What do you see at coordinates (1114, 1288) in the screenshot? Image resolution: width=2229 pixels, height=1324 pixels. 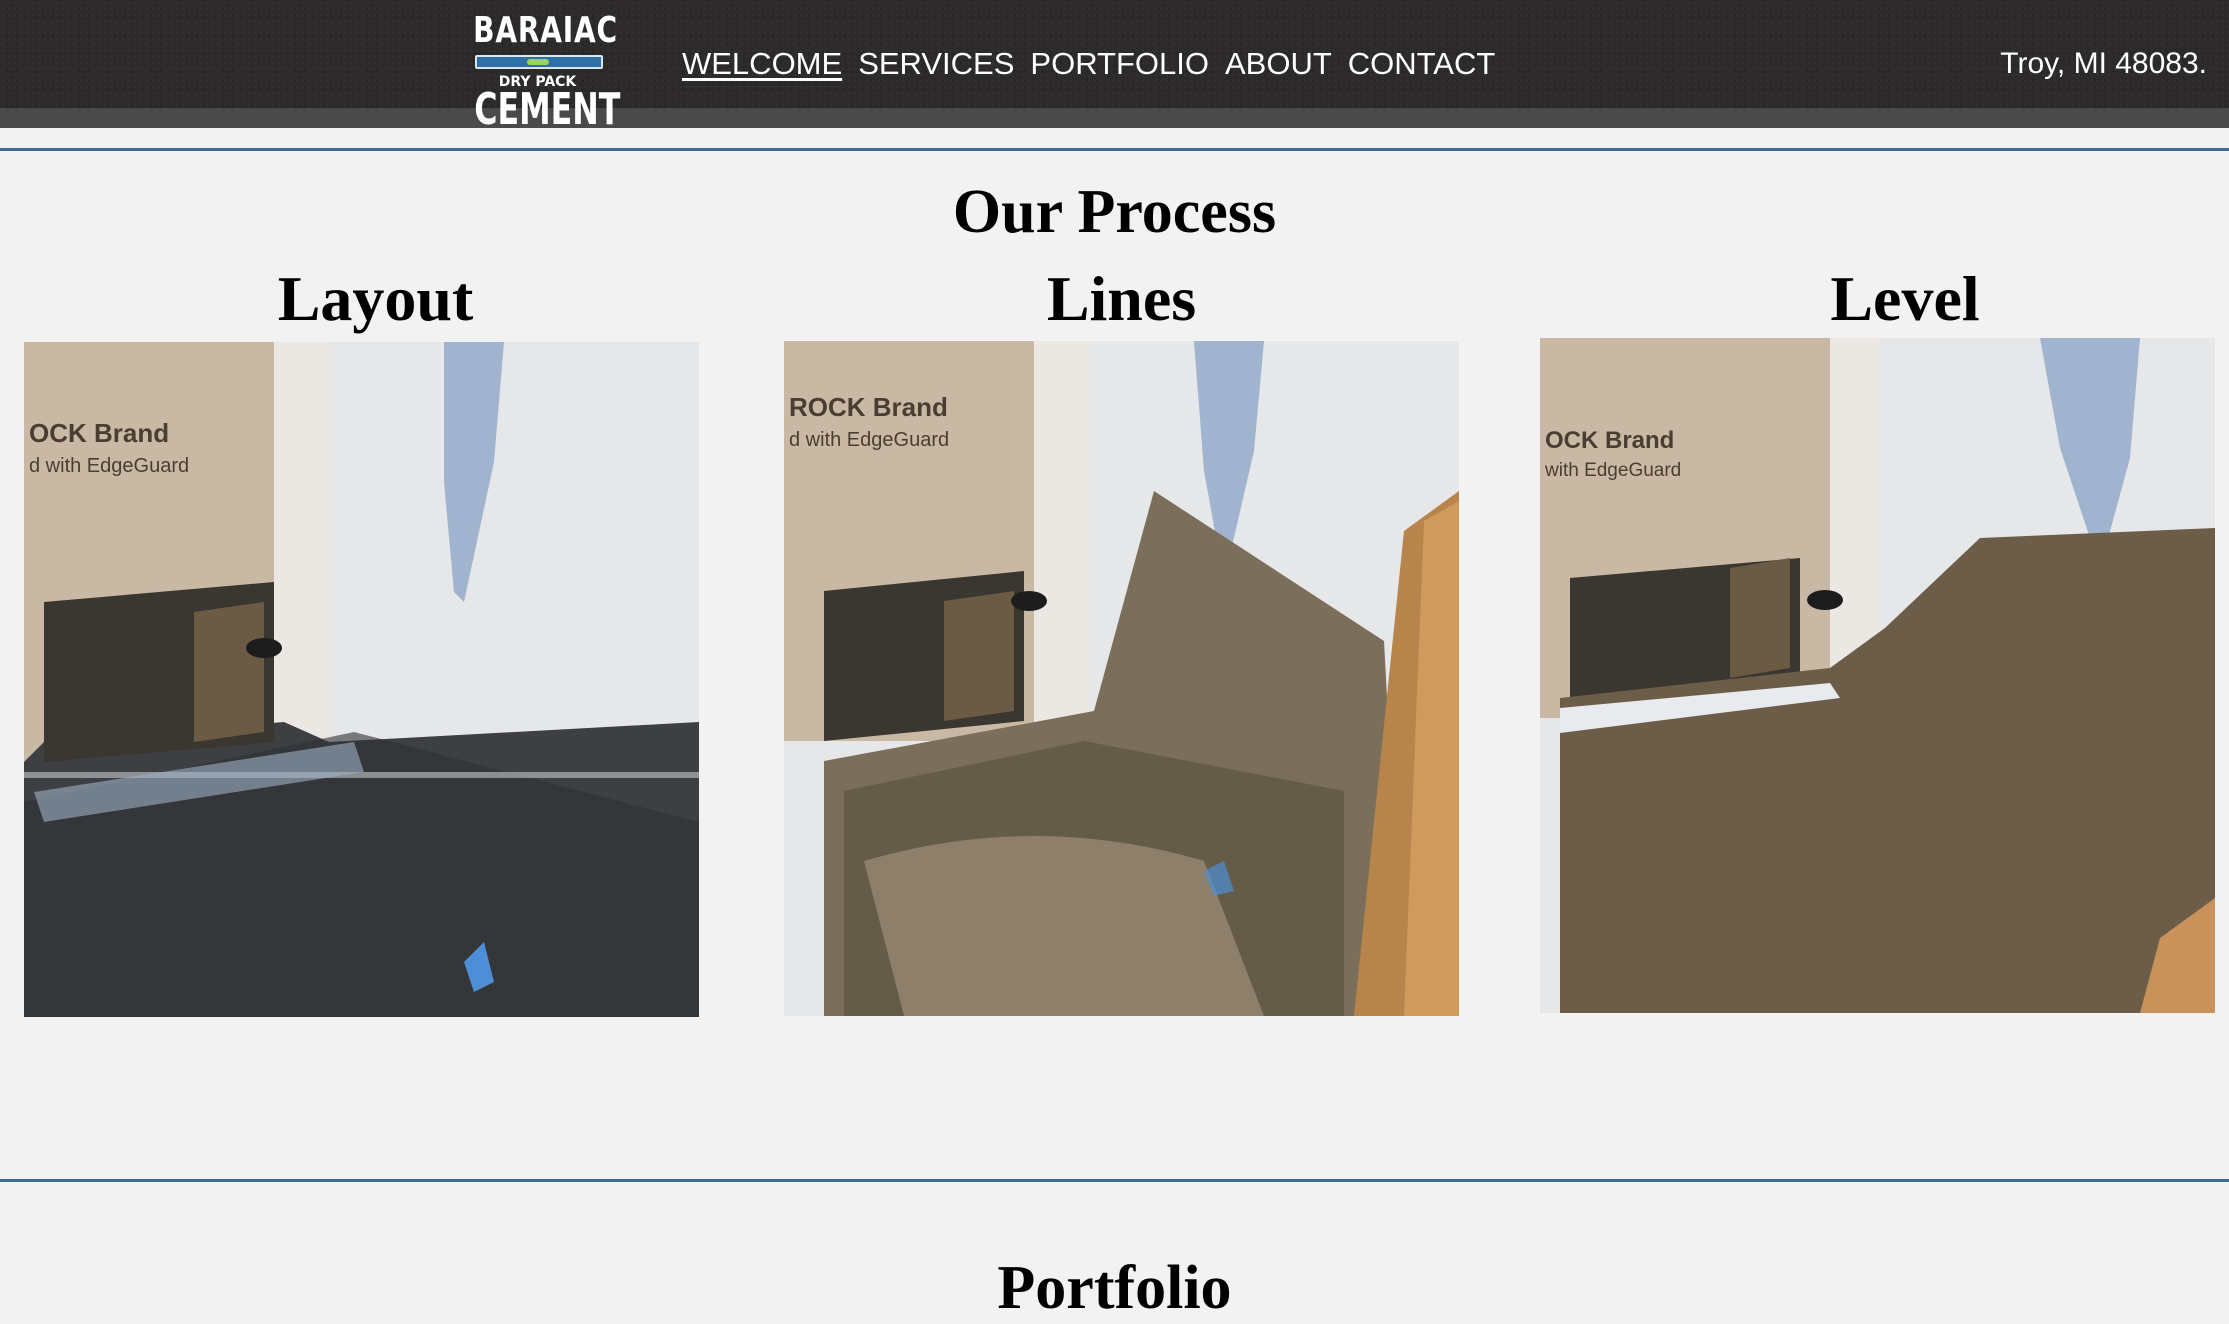 I see `portfolio-section-title: Portfolio` at bounding box center [1114, 1288].